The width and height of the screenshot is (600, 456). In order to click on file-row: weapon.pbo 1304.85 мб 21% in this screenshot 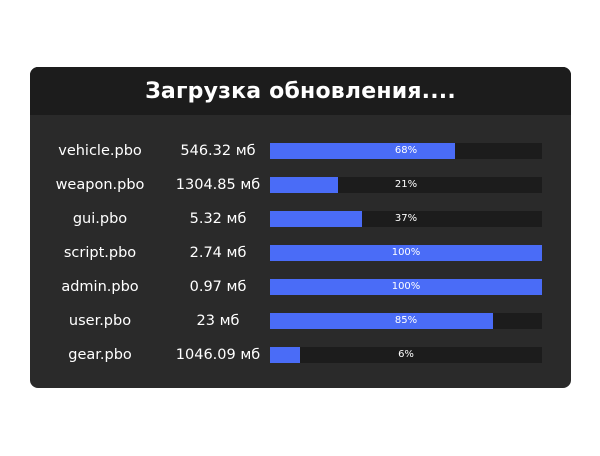, I will do `click(300, 185)`.